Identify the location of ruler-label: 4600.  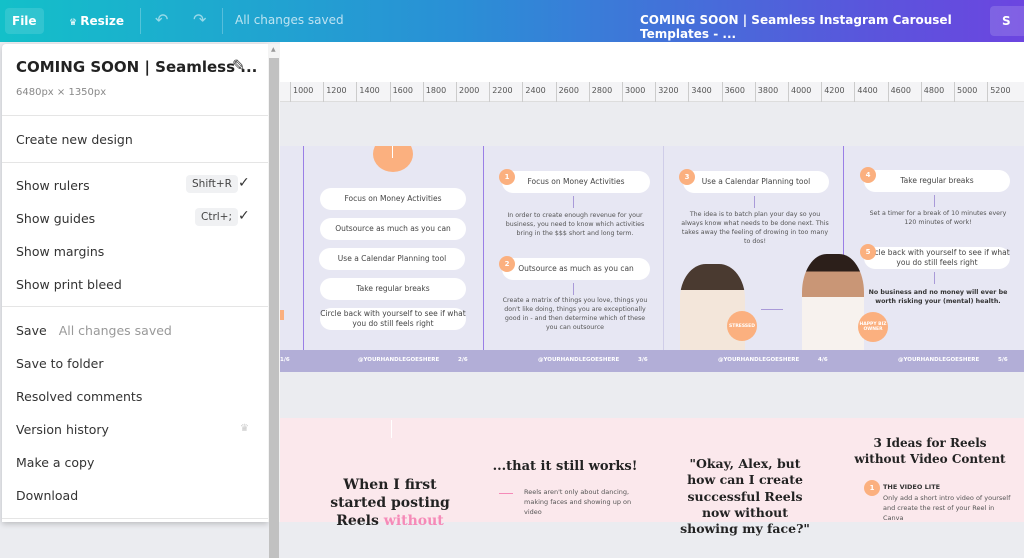
(900, 90).